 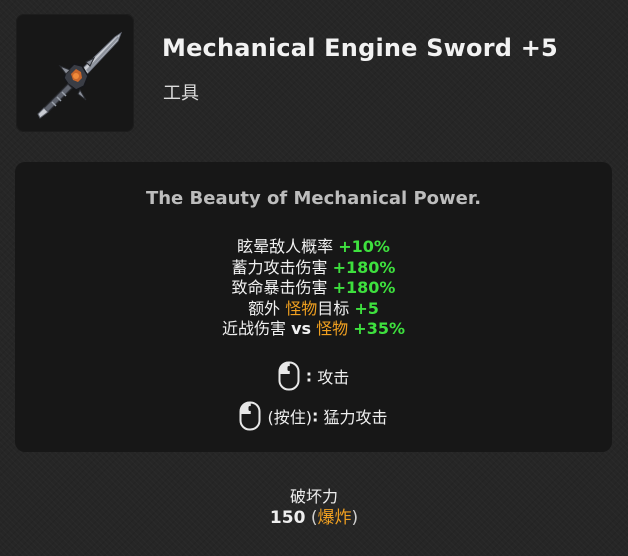 What do you see at coordinates (250, 416) in the screenshot?
I see `mouse-left-hold-icon` at bounding box center [250, 416].